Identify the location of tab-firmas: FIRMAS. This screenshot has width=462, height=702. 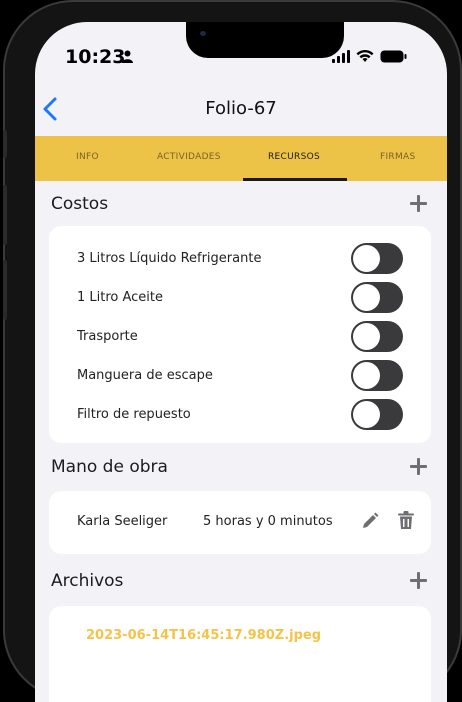
(398, 157).